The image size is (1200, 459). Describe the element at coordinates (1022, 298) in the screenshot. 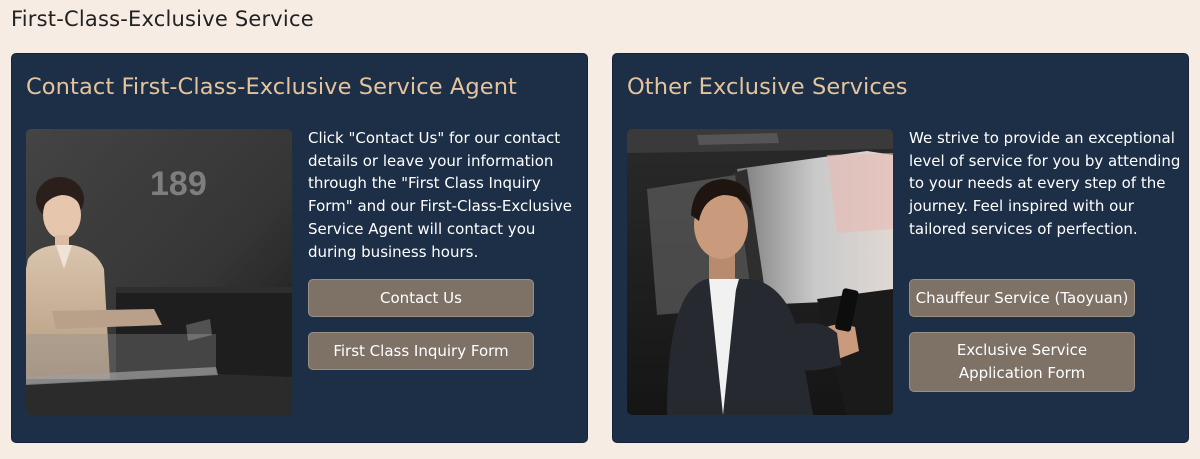

I see `chauffeur-service-button: Chauffeur Service (Taoyuan)` at that location.